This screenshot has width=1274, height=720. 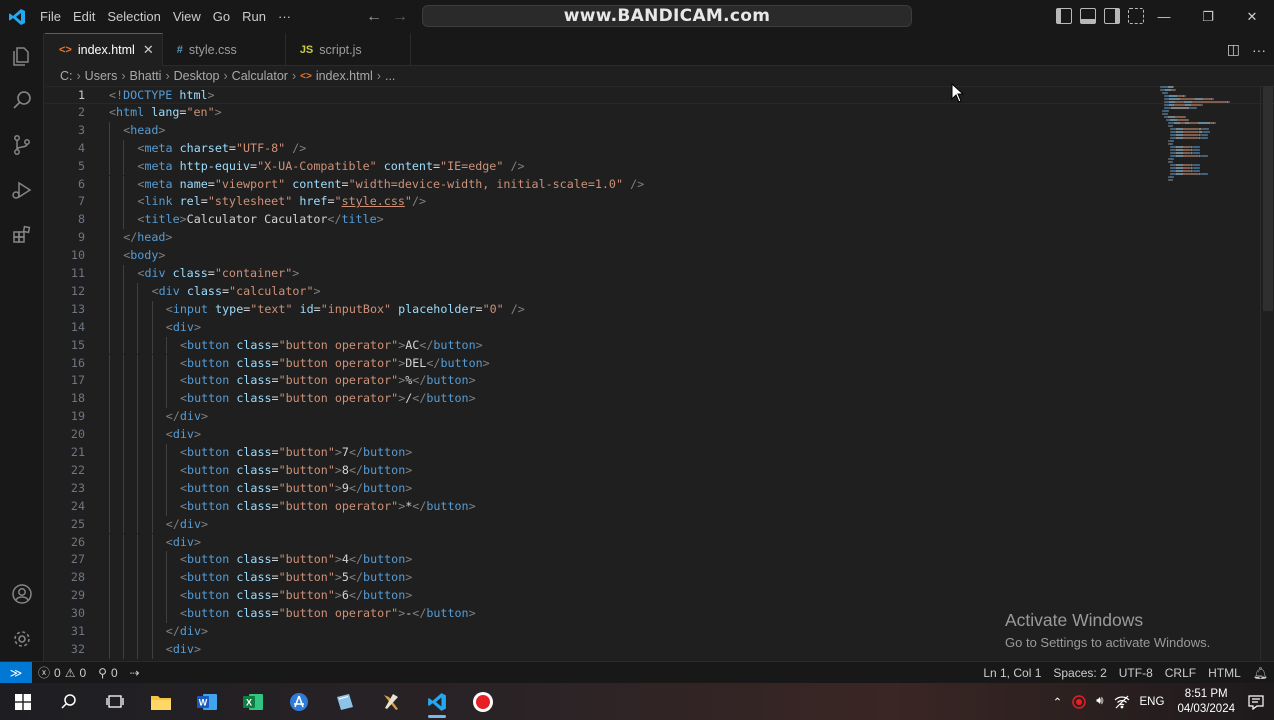 What do you see at coordinates (1224, 673) in the screenshot?
I see `language-mode: HTML` at bounding box center [1224, 673].